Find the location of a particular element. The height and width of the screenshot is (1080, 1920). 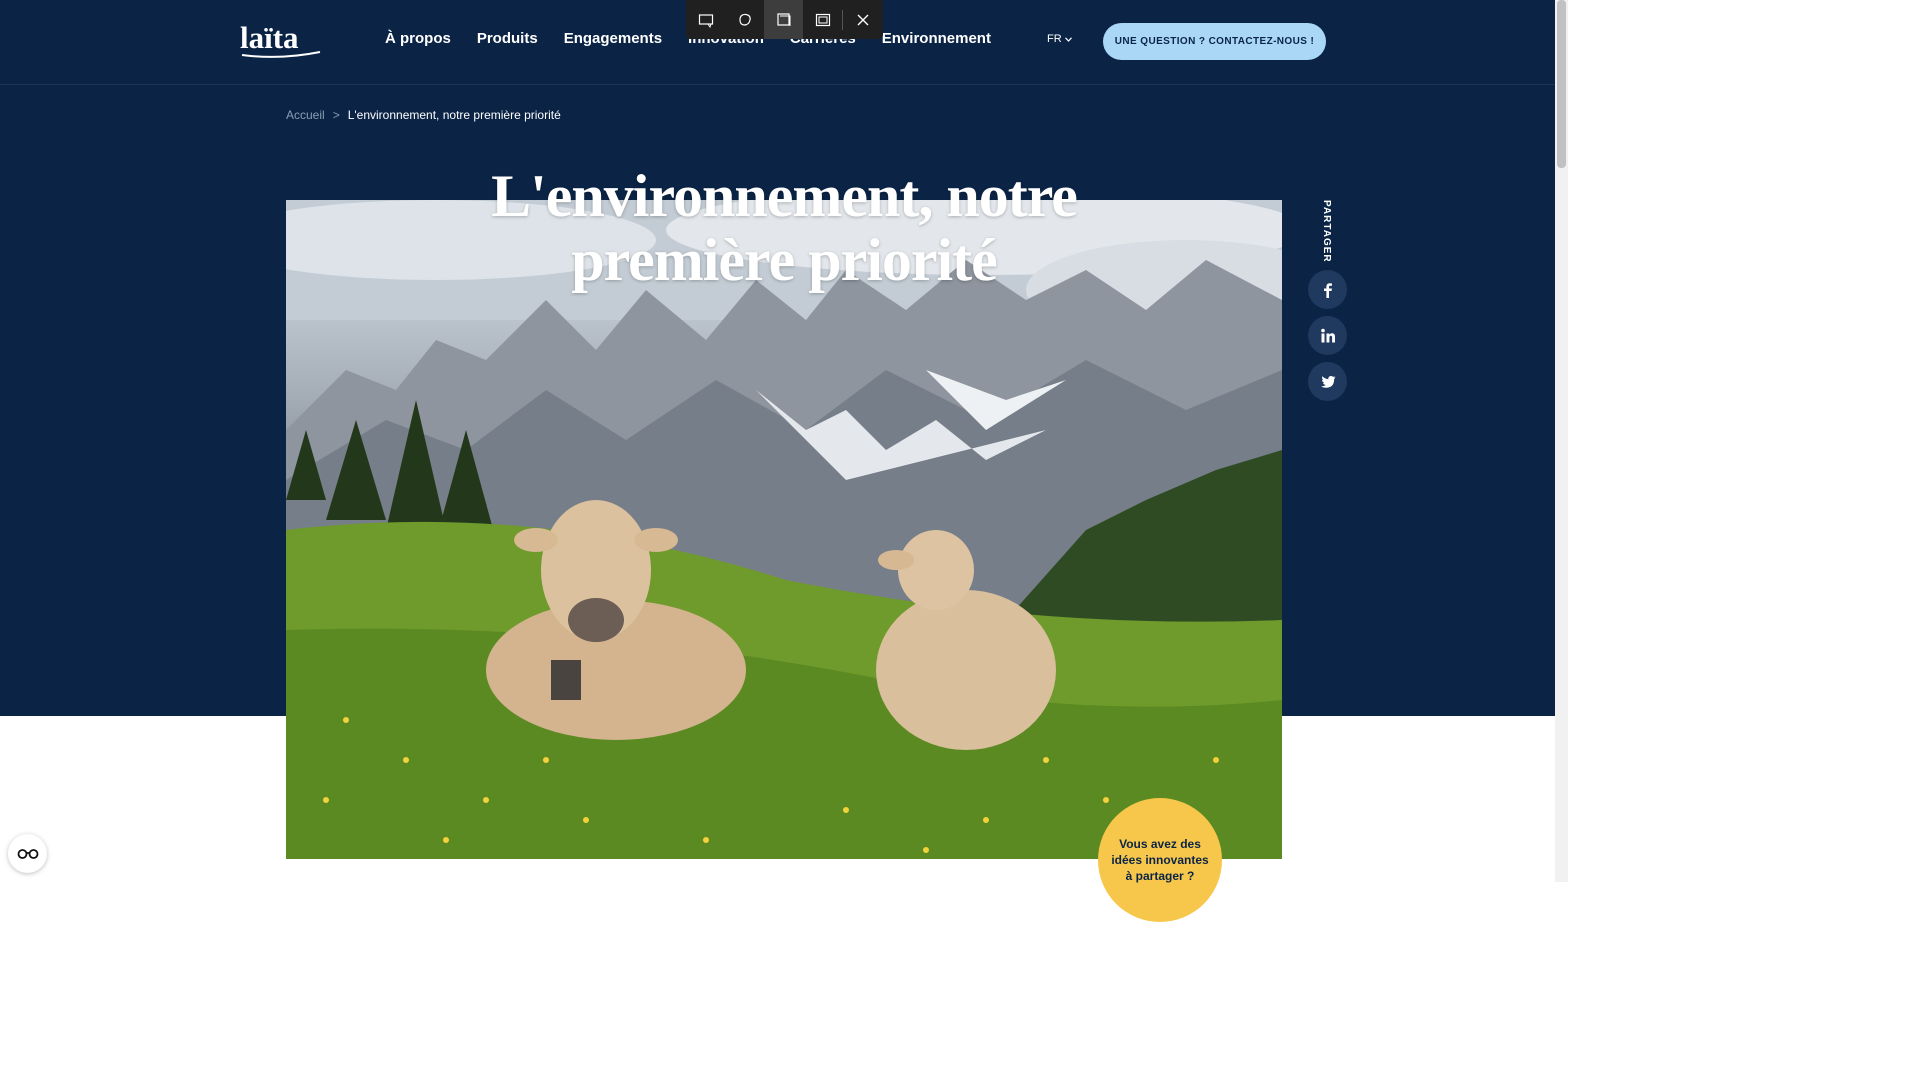

laita-logo-mark: laïta is located at coordinates (280, 39).